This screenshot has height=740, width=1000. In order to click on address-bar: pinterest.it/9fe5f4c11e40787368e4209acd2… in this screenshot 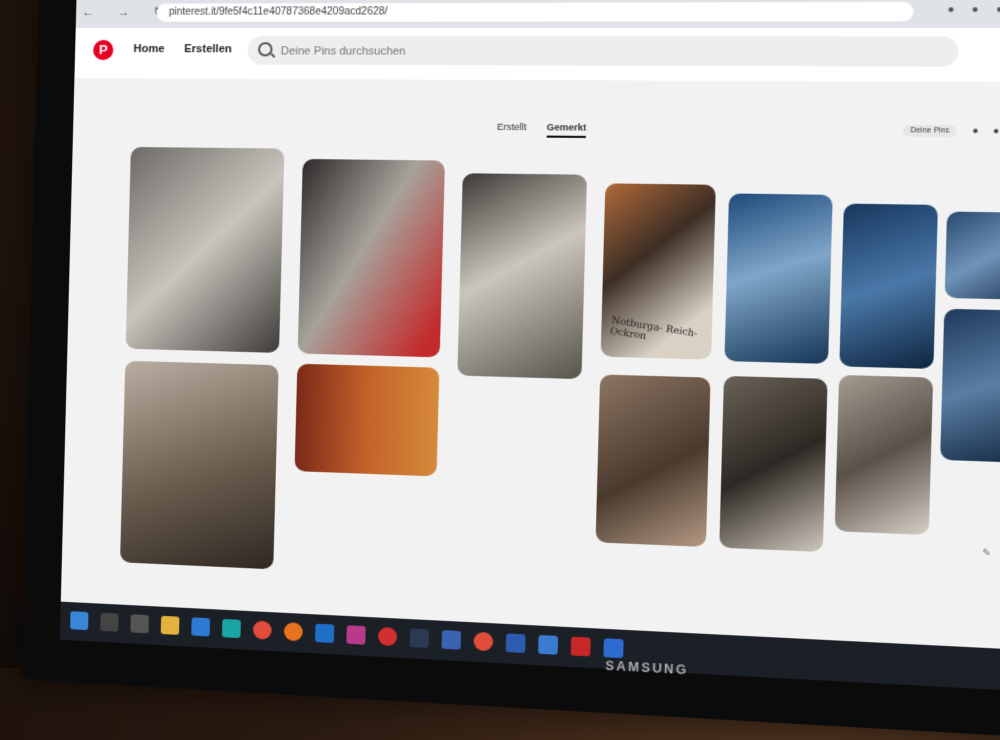, I will do `click(534, 12)`.